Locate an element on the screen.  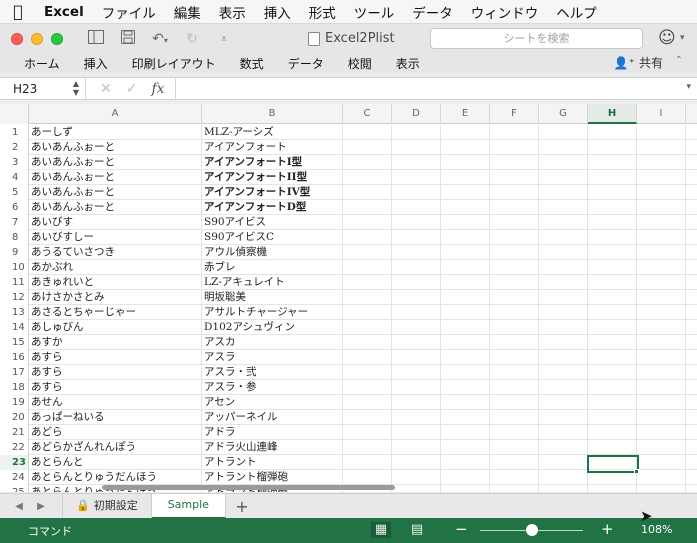
tab-insert: 挿入 is located at coordinates (96, 63).